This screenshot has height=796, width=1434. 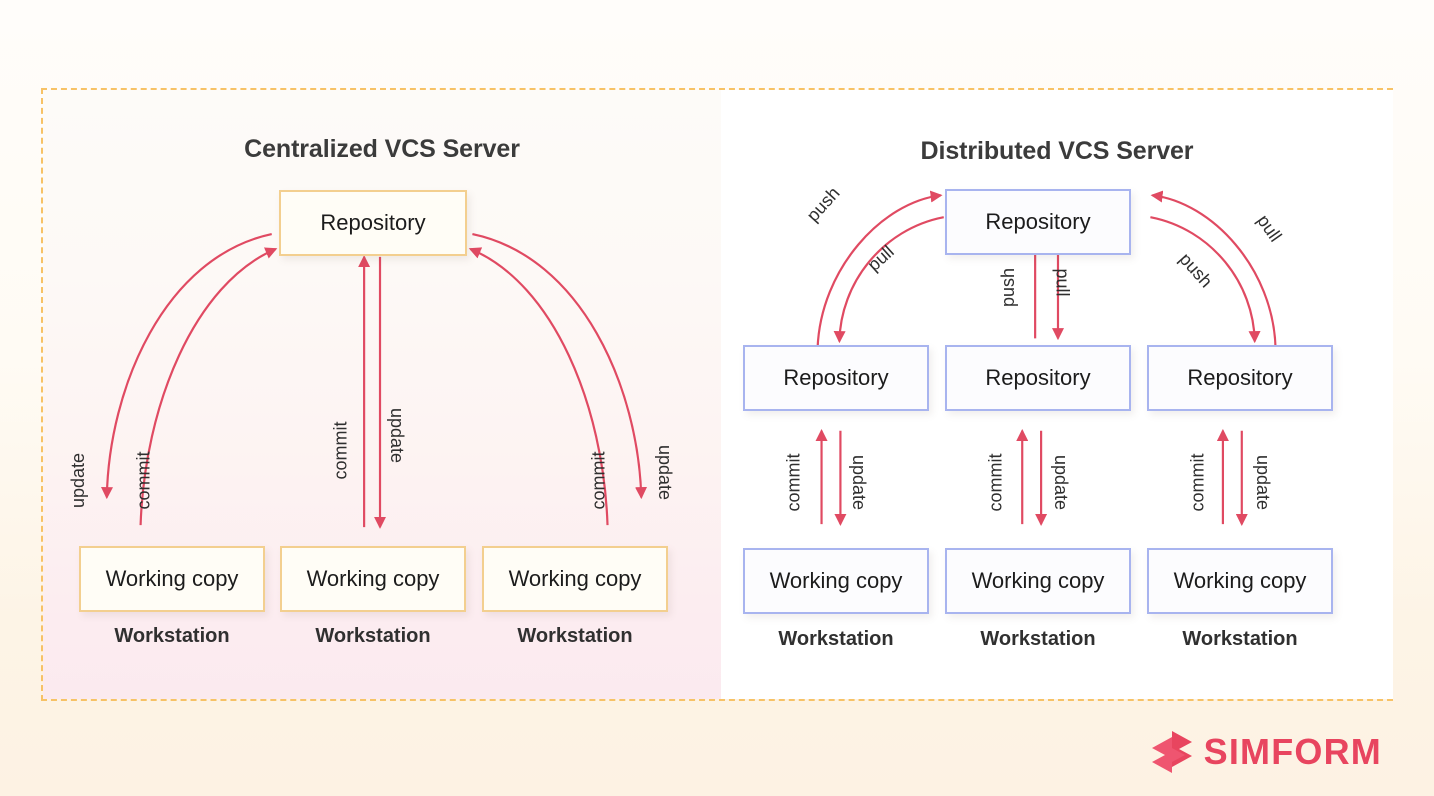 I want to click on edge-label-left-push: push, so click(x=823, y=204).